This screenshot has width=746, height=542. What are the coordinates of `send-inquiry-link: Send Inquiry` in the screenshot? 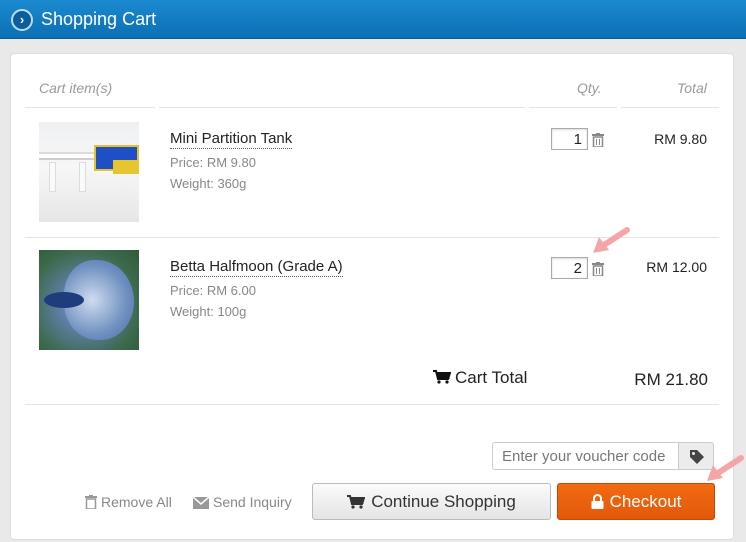 It's located at (242, 502).